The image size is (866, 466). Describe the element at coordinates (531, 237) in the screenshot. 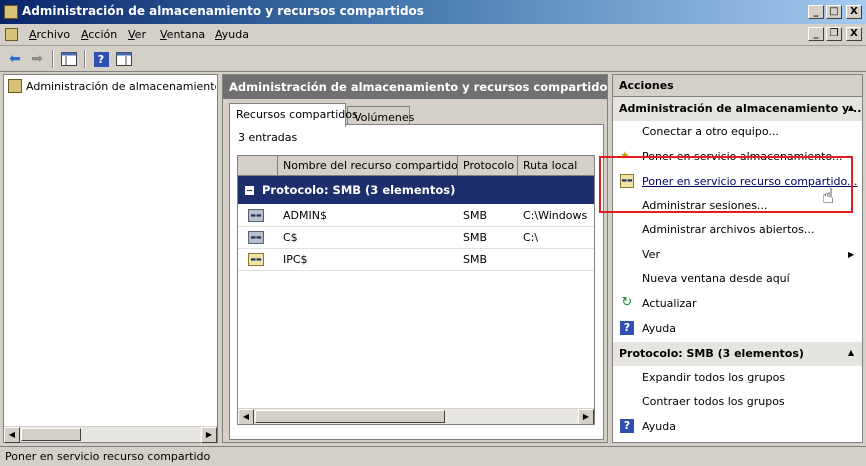

I see `share-path: C:\` at that location.